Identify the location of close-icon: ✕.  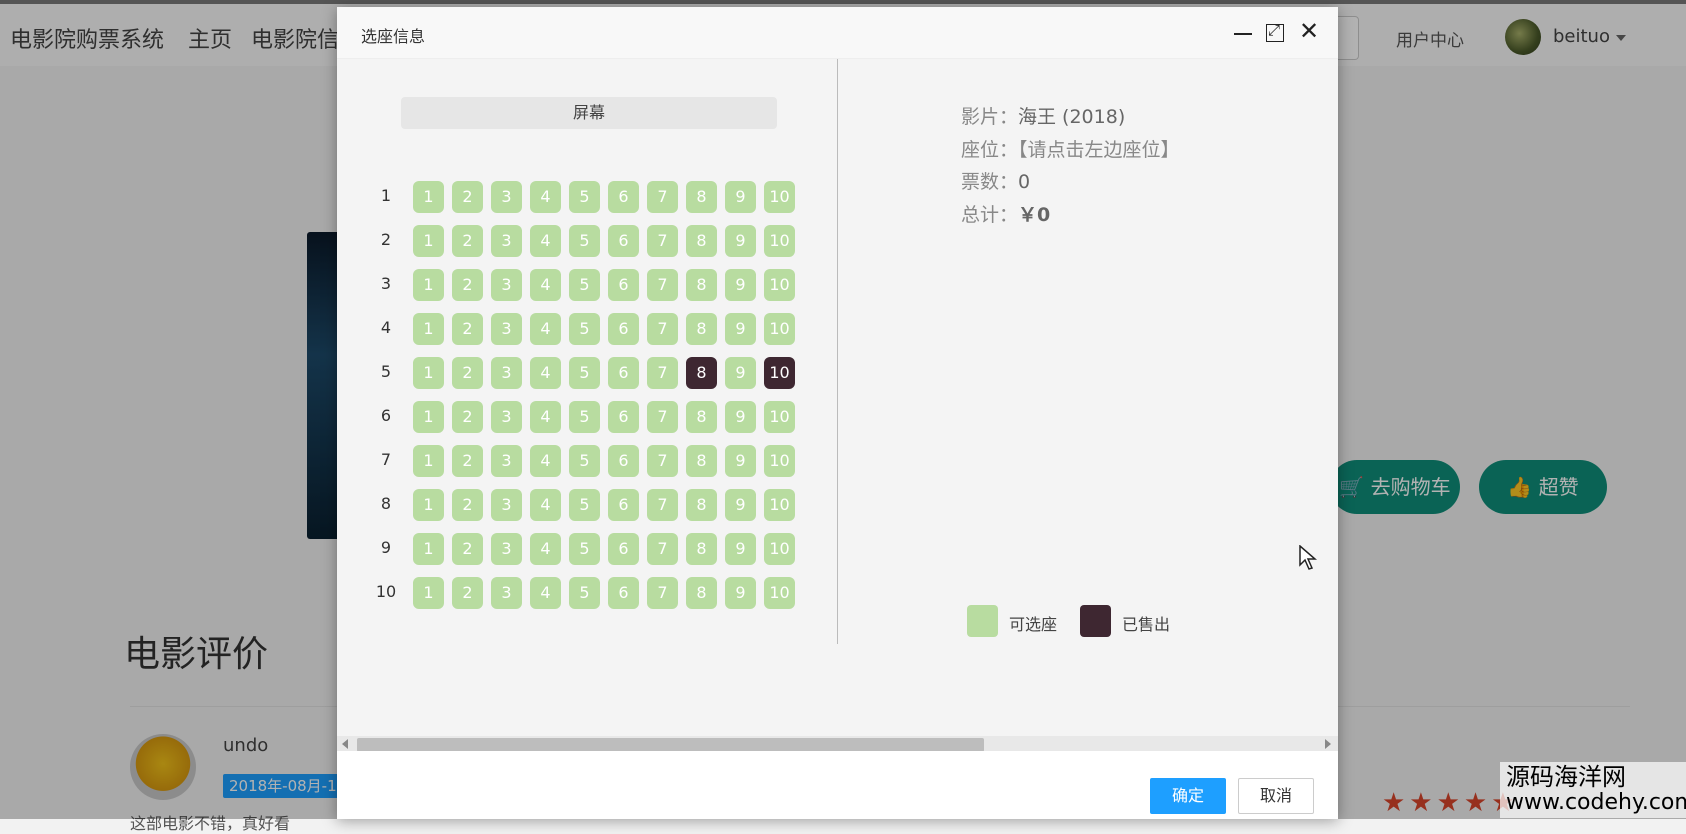
(1309, 31).